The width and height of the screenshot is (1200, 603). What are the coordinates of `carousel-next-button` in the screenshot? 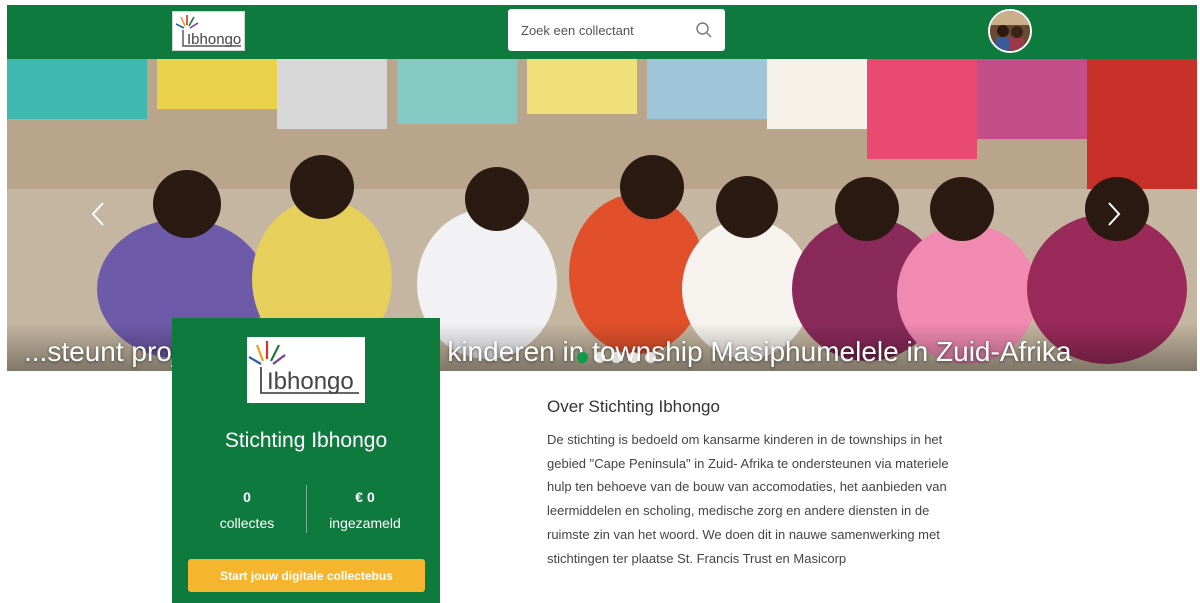 It's located at (1114, 214).